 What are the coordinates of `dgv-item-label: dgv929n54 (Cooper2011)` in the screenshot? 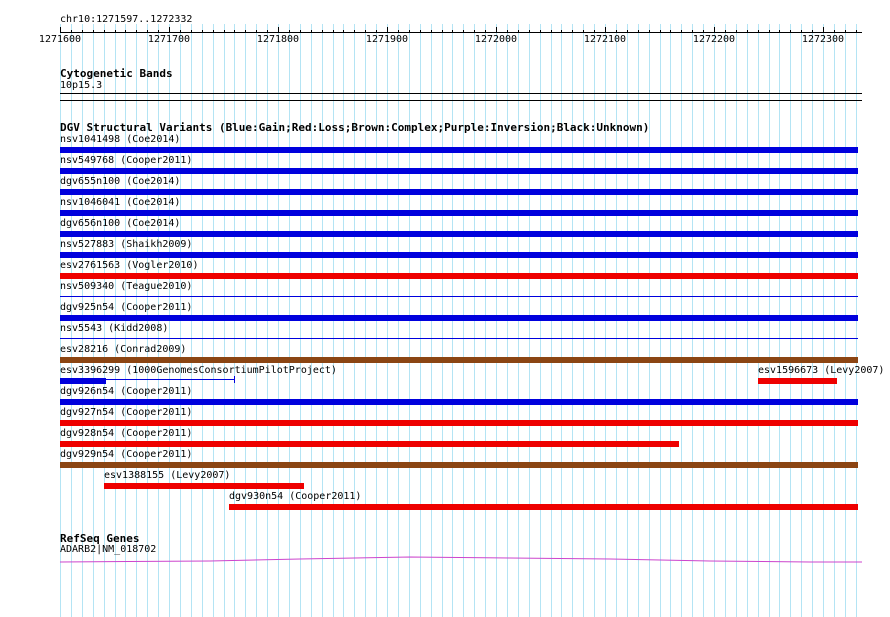 It's located at (126, 455).